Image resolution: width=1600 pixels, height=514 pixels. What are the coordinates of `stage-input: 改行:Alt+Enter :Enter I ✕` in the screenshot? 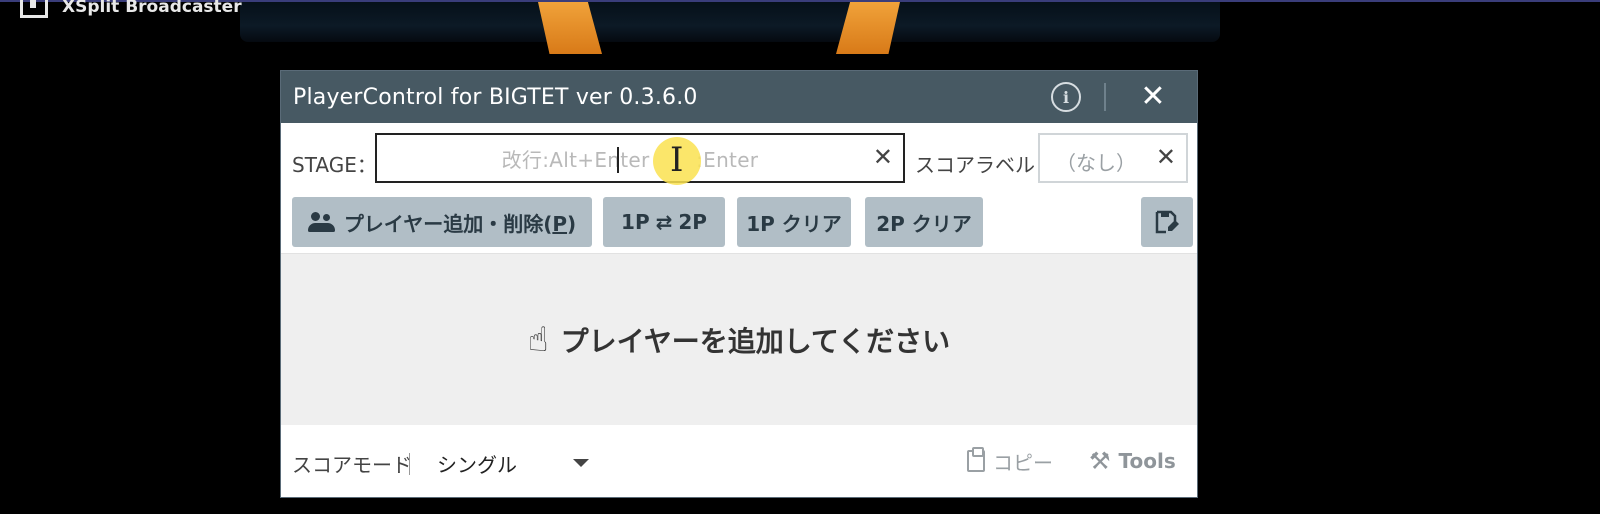 It's located at (640, 159).